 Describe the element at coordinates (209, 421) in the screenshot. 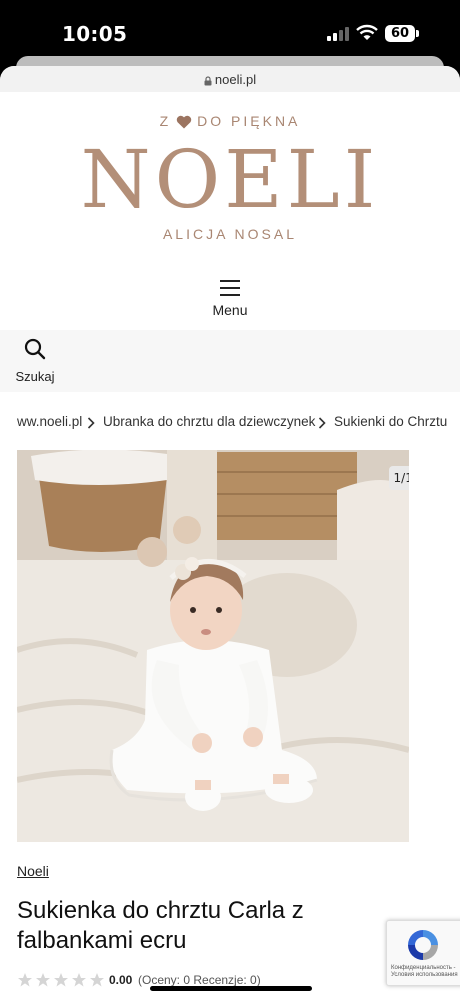

I see `breadcrumb-category: Ubranka do chrztu dla dziewczynek` at that location.